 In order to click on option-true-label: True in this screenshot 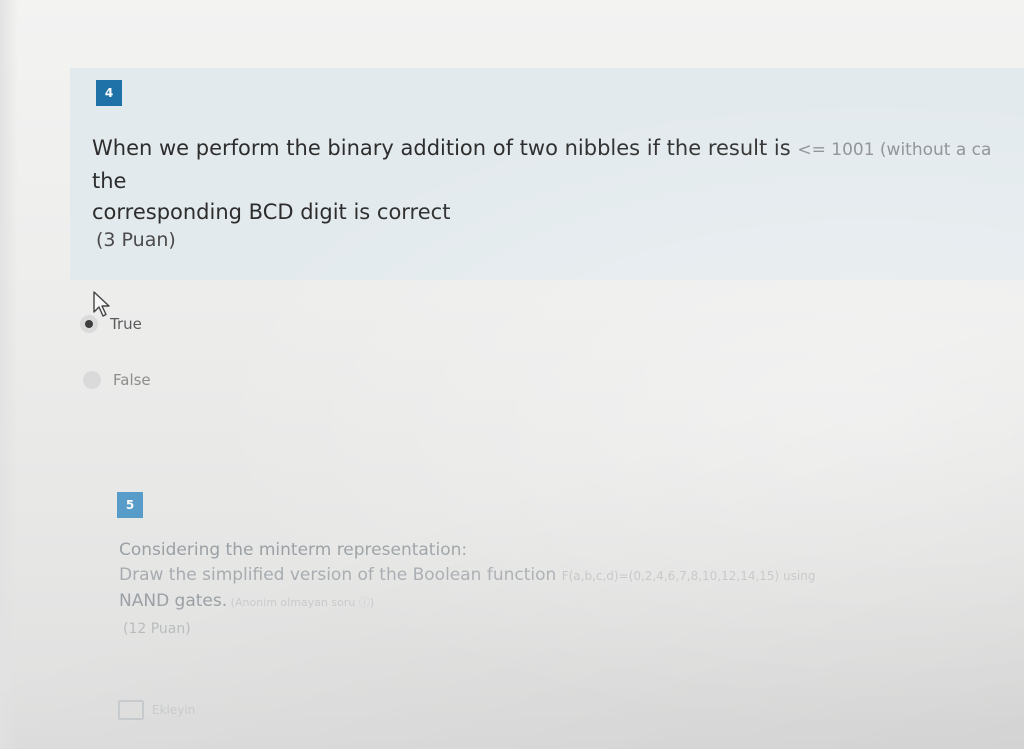, I will do `click(126, 324)`.